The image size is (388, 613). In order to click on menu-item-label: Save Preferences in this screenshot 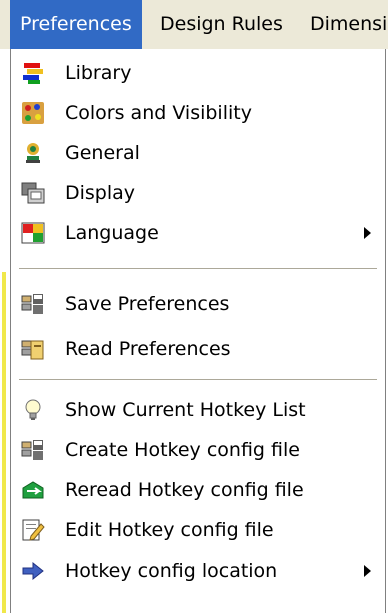, I will do `click(147, 304)`.